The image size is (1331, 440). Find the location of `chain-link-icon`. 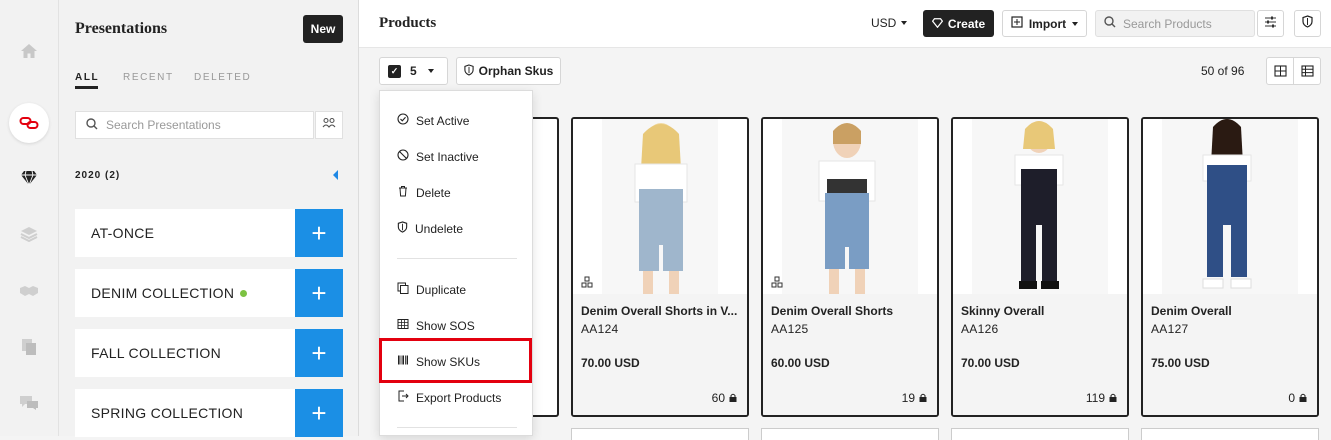

chain-link-icon is located at coordinates (29, 123).